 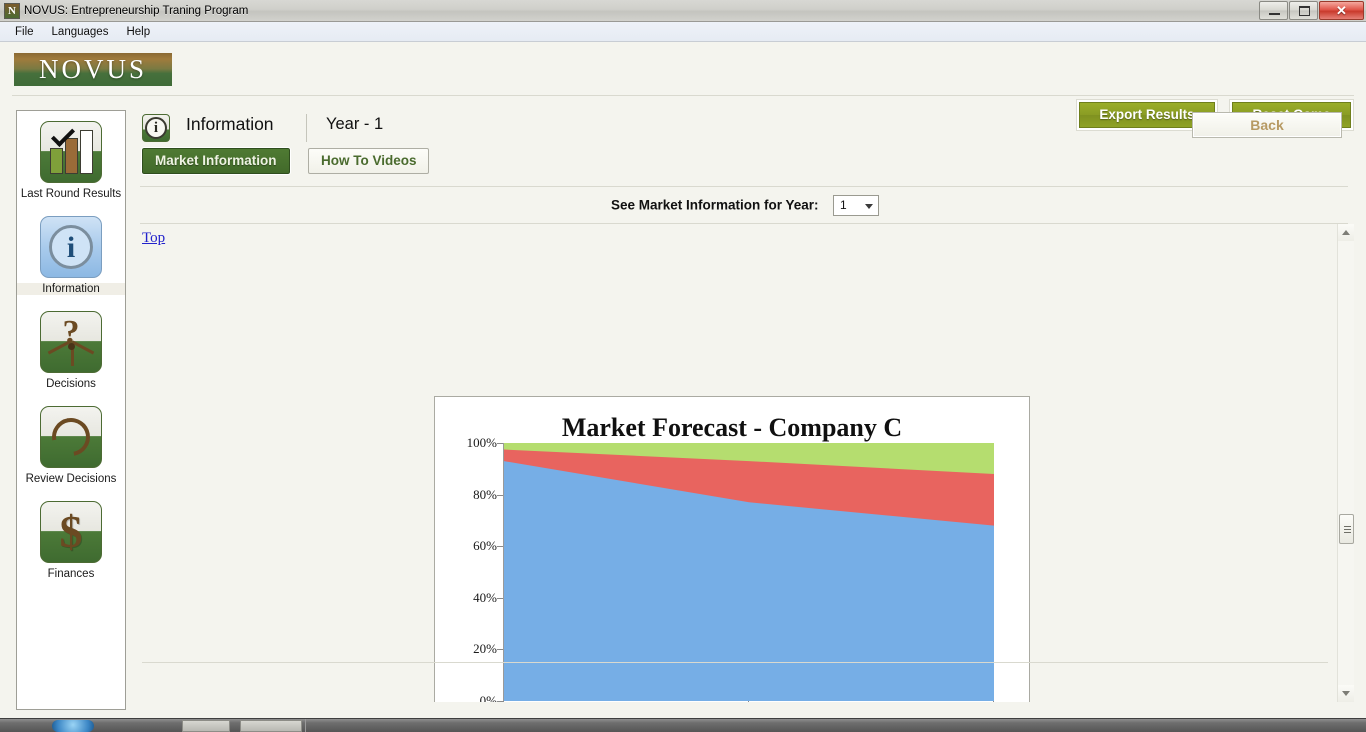 What do you see at coordinates (93, 69) in the screenshot?
I see `novus-logo: NOVUS` at bounding box center [93, 69].